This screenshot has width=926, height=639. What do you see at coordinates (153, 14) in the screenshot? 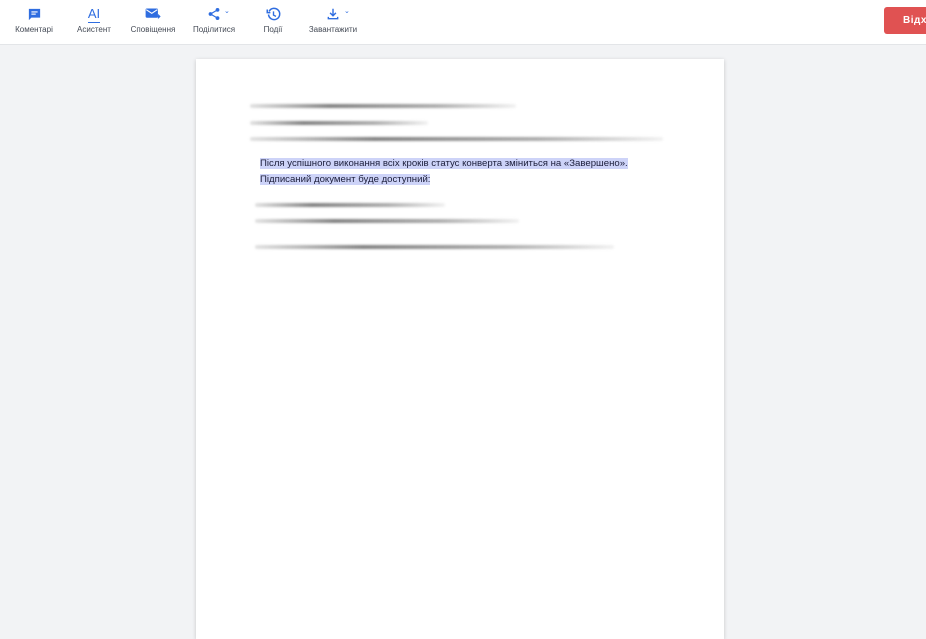
I see `mail-send-icon` at bounding box center [153, 14].